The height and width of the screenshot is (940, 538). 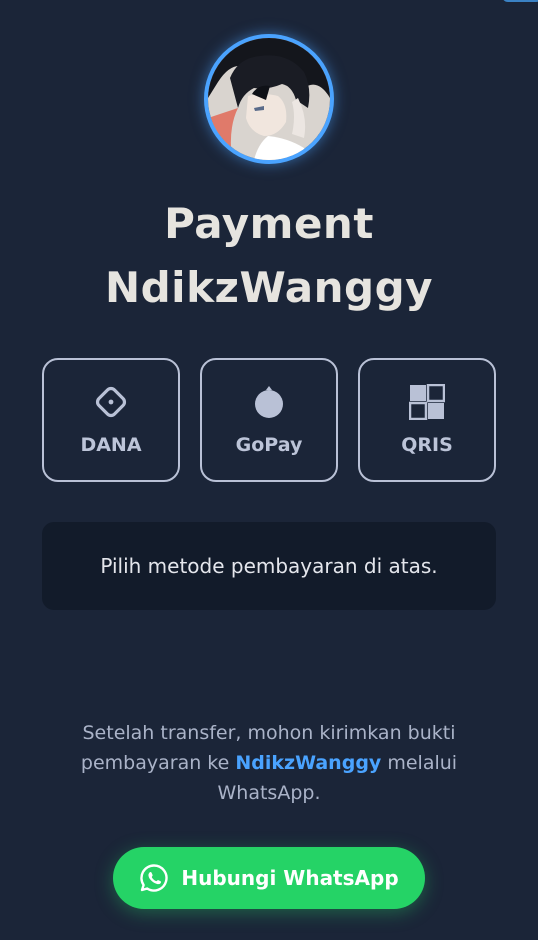 What do you see at coordinates (269, 402) in the screenshot?
I see `circle-drop-icon` at bounding box center [269, 402].